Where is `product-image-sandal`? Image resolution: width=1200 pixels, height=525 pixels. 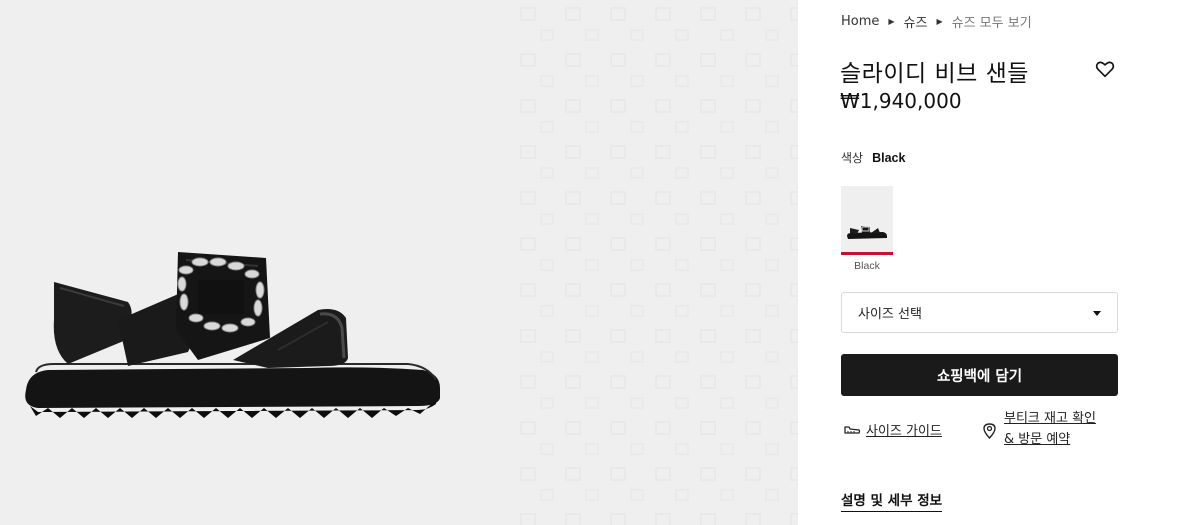 product-image-sandal is located at coordinates (232, 335).